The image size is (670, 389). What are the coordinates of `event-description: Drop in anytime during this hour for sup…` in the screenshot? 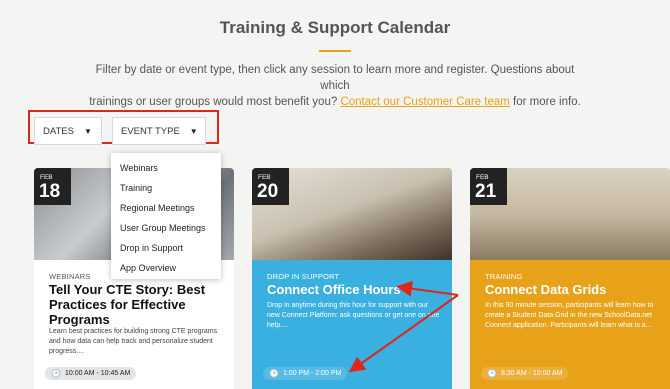 It's located at (353, 315).